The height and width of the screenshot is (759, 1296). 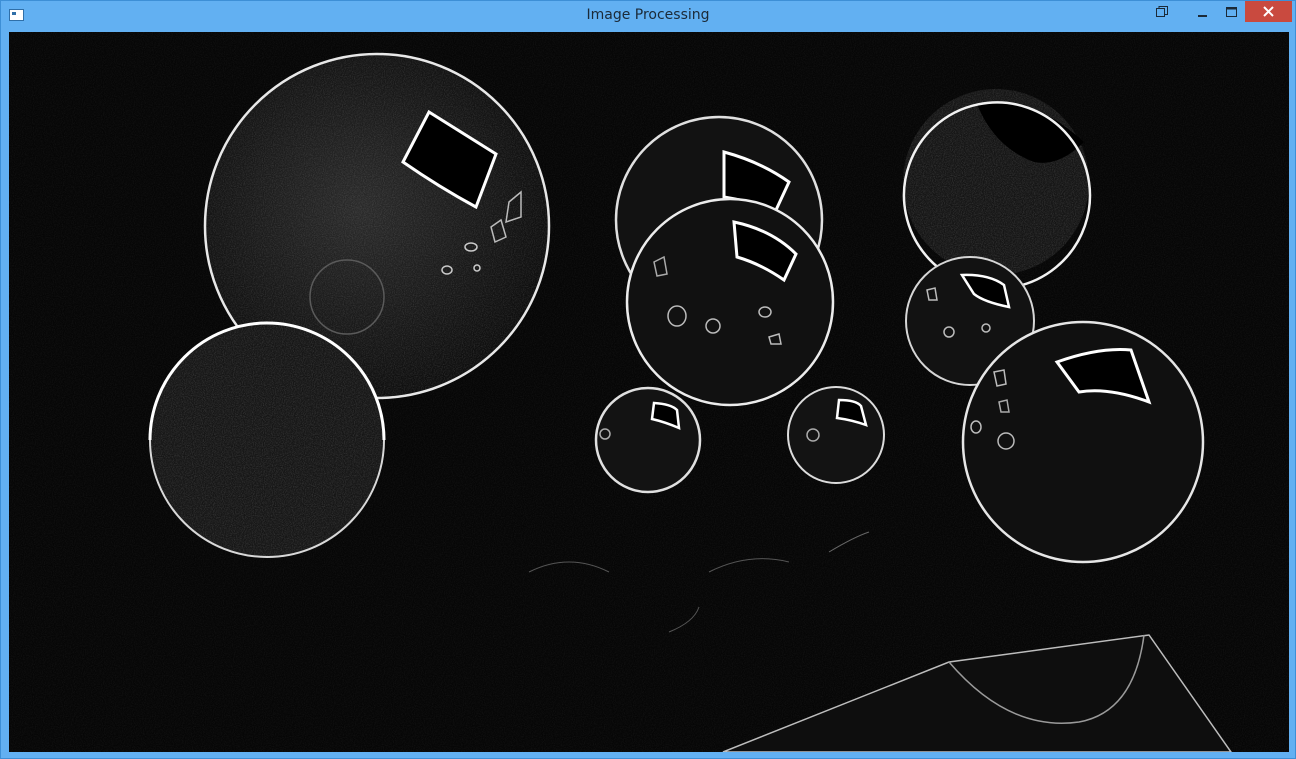 I want to click on window-title: Image Processing, so click(x=648, y=15).